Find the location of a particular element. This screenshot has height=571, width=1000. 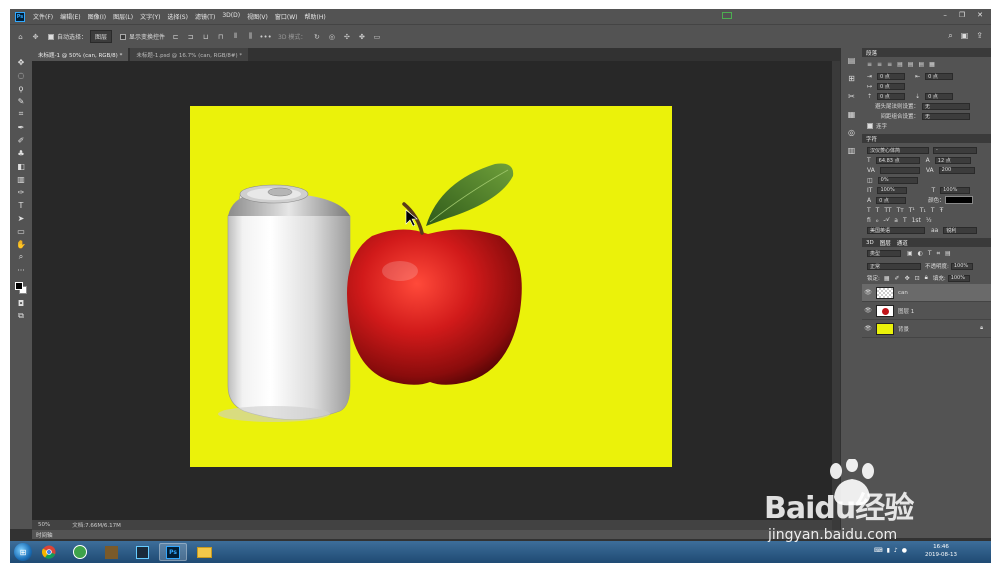

indent-left-field: 0 点 is located at coordinates (891, 76).